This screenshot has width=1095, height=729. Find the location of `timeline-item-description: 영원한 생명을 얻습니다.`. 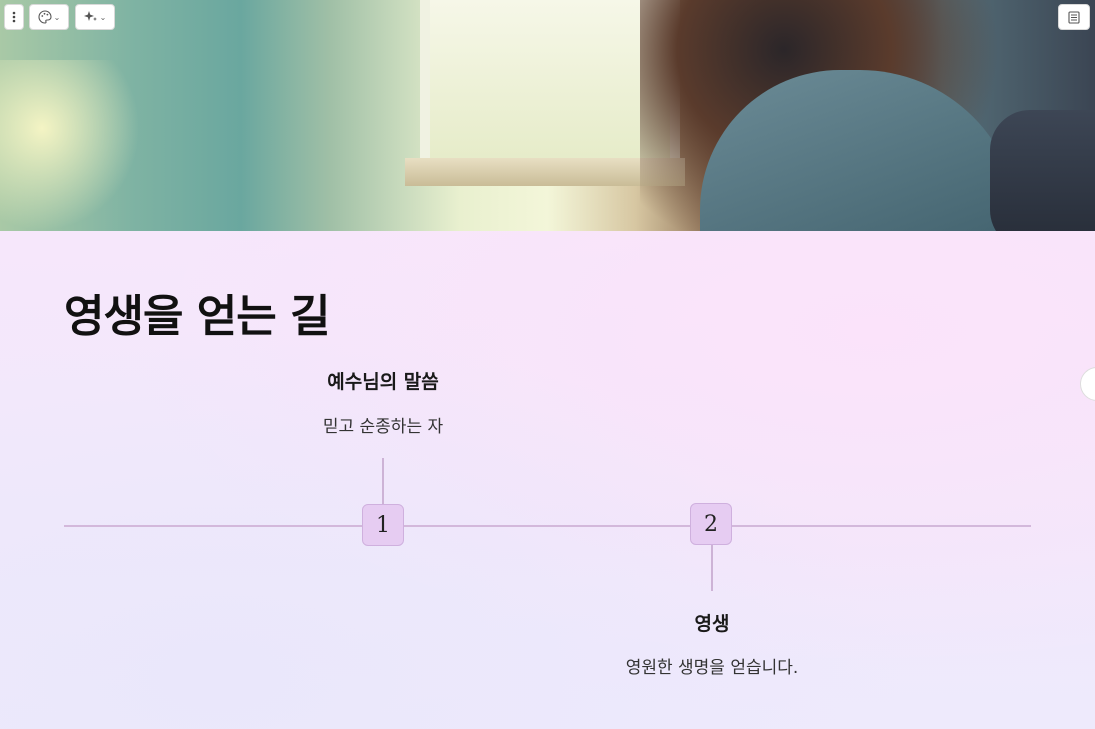

timeline-item-description: 영원한 생명을 얻습니다. is located at coordinates (712, 668).